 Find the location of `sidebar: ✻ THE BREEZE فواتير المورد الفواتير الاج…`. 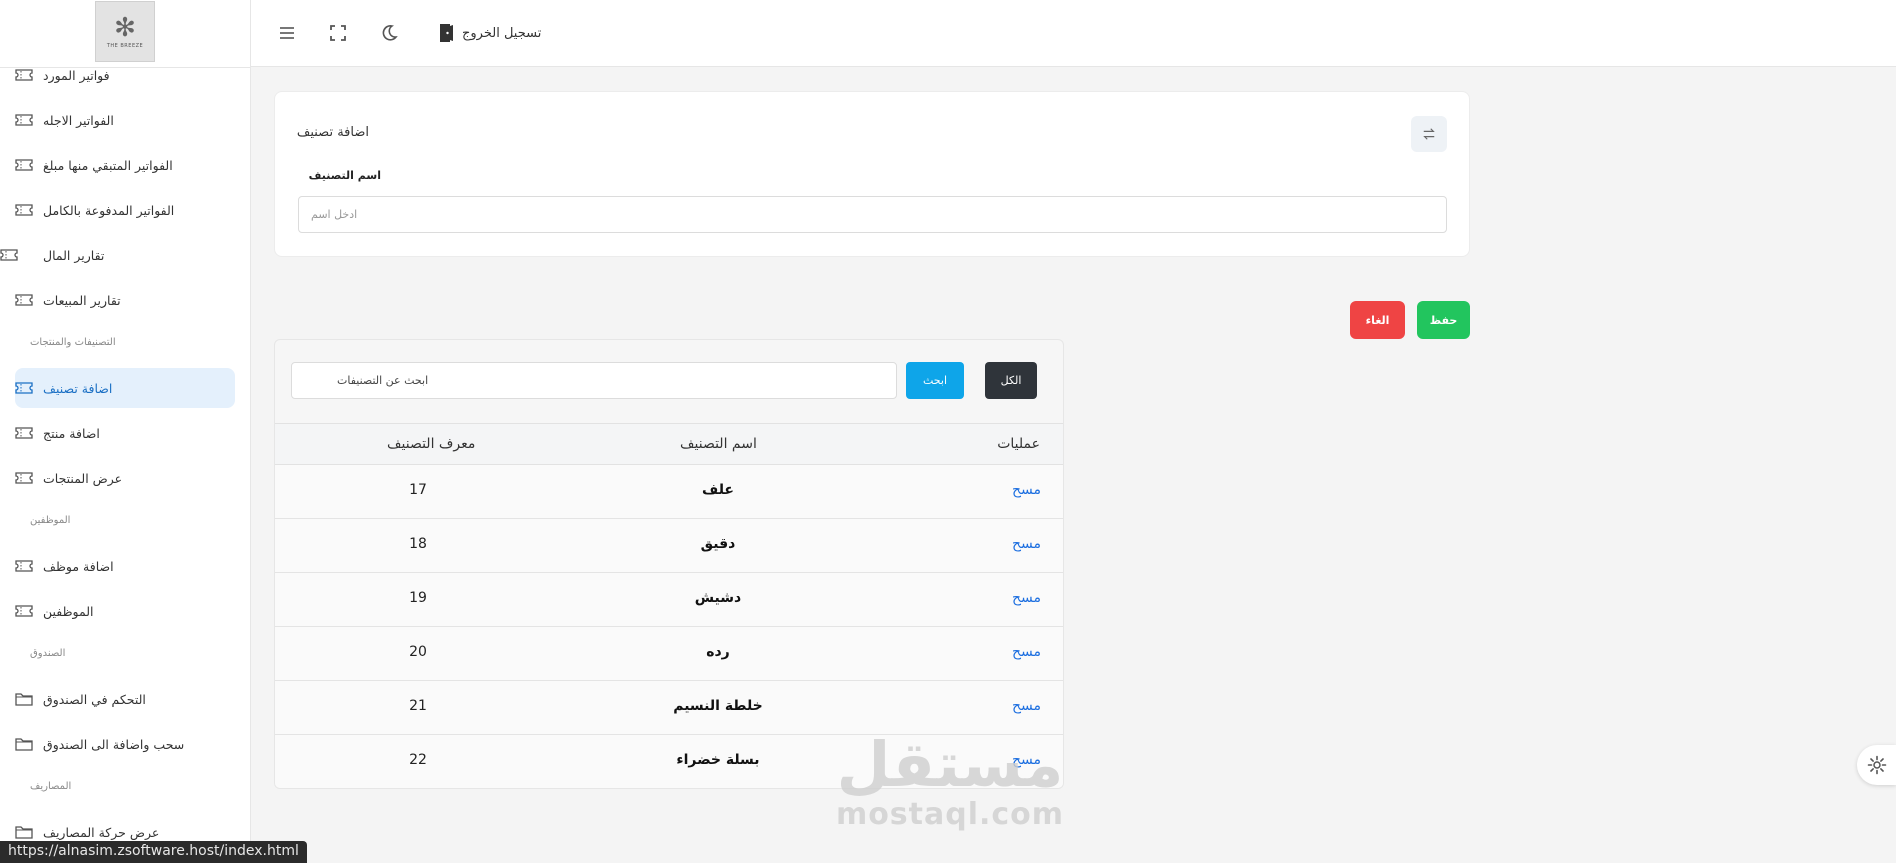

sidebar: ✻ THE BREEZE فواتير المورد الفواتير الاج… is located at coordinates (125, 431).